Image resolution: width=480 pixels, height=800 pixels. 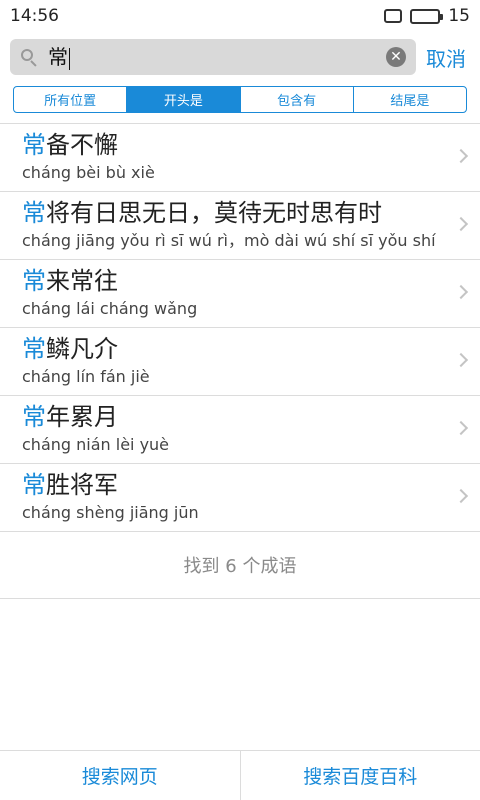 I want to click on tab-starts-with: 开头是, so click(x=184, y=99).